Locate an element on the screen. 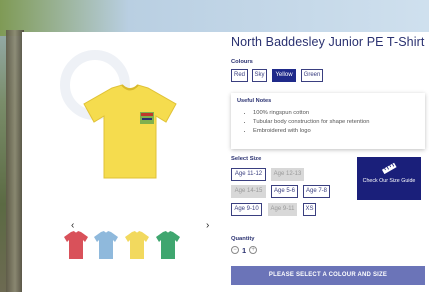  quantity-stepper: − 1 + is located at coordinates (244, 250).